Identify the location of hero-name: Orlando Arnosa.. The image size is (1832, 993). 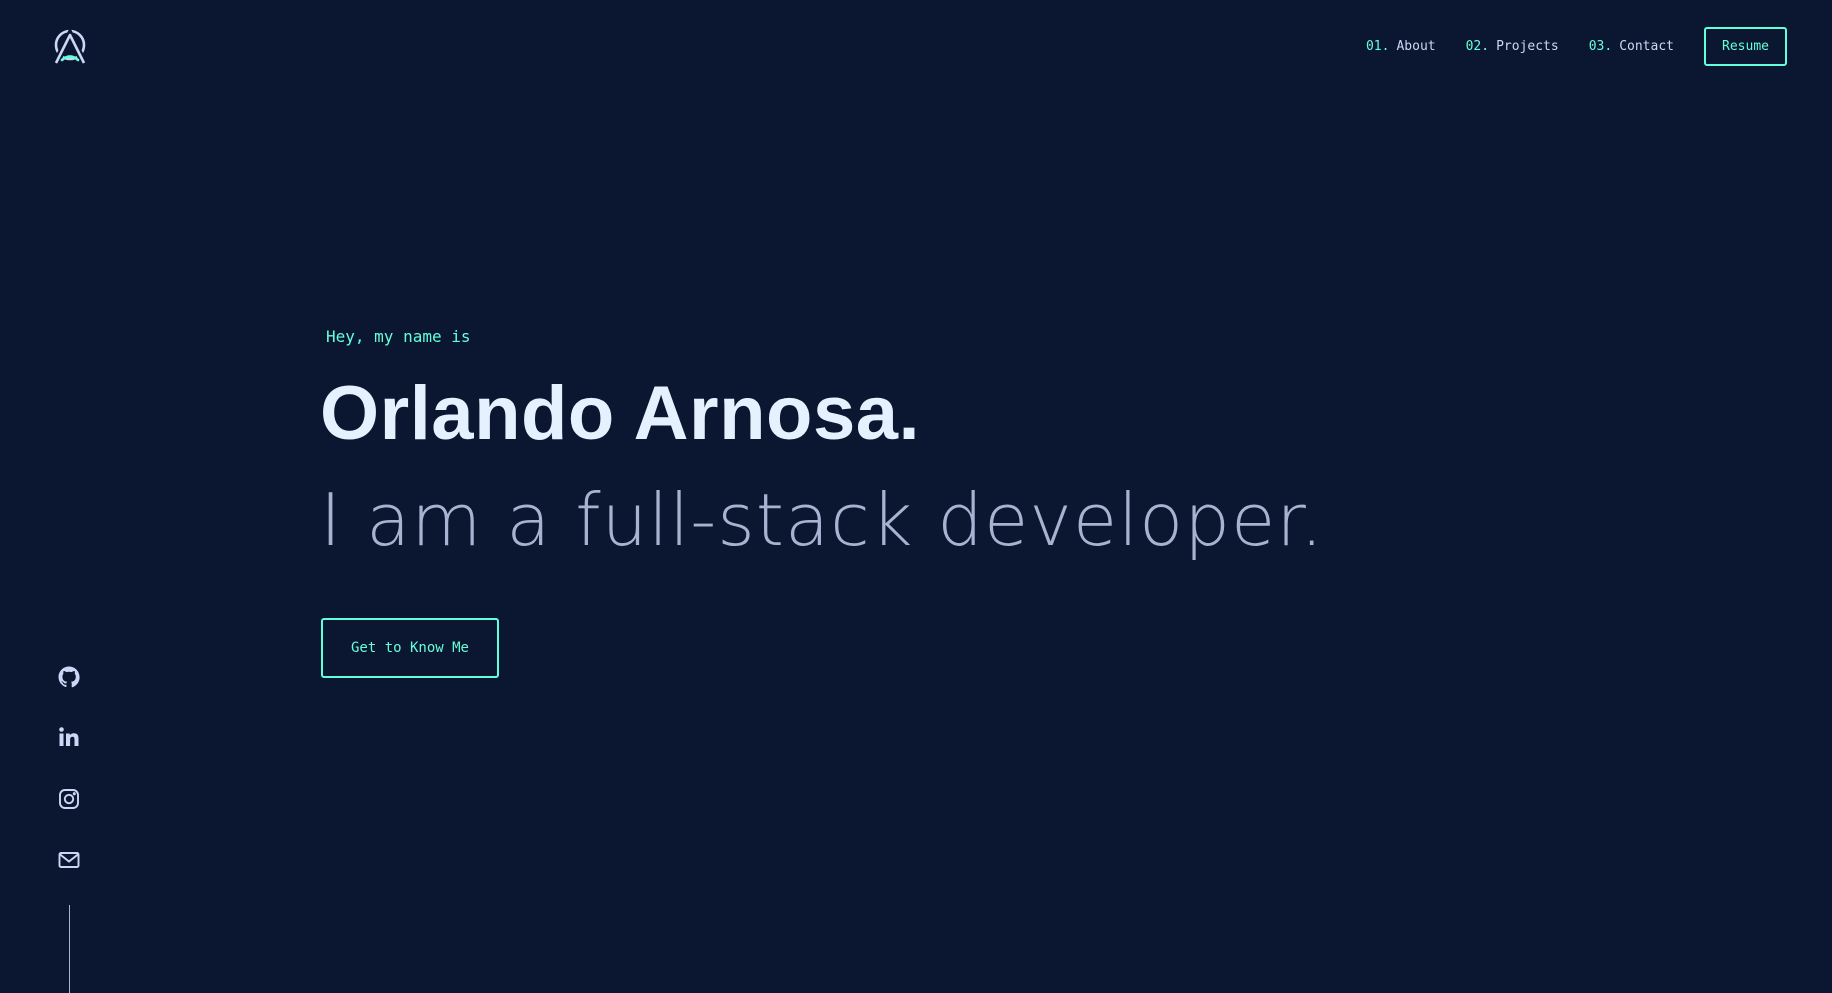
(620, 413).